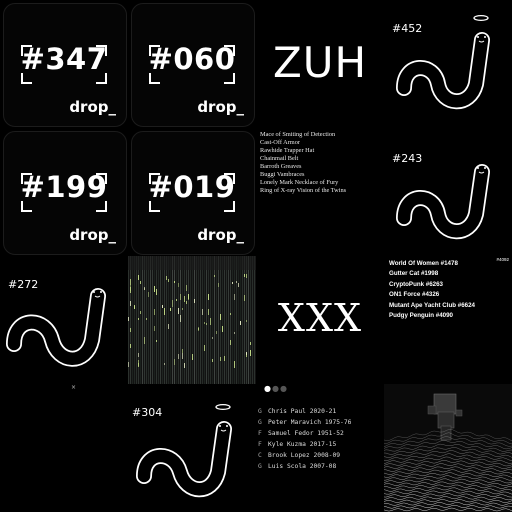  I want to click on loot-item: Mace of Smiting of Detection, so click(298, 134).